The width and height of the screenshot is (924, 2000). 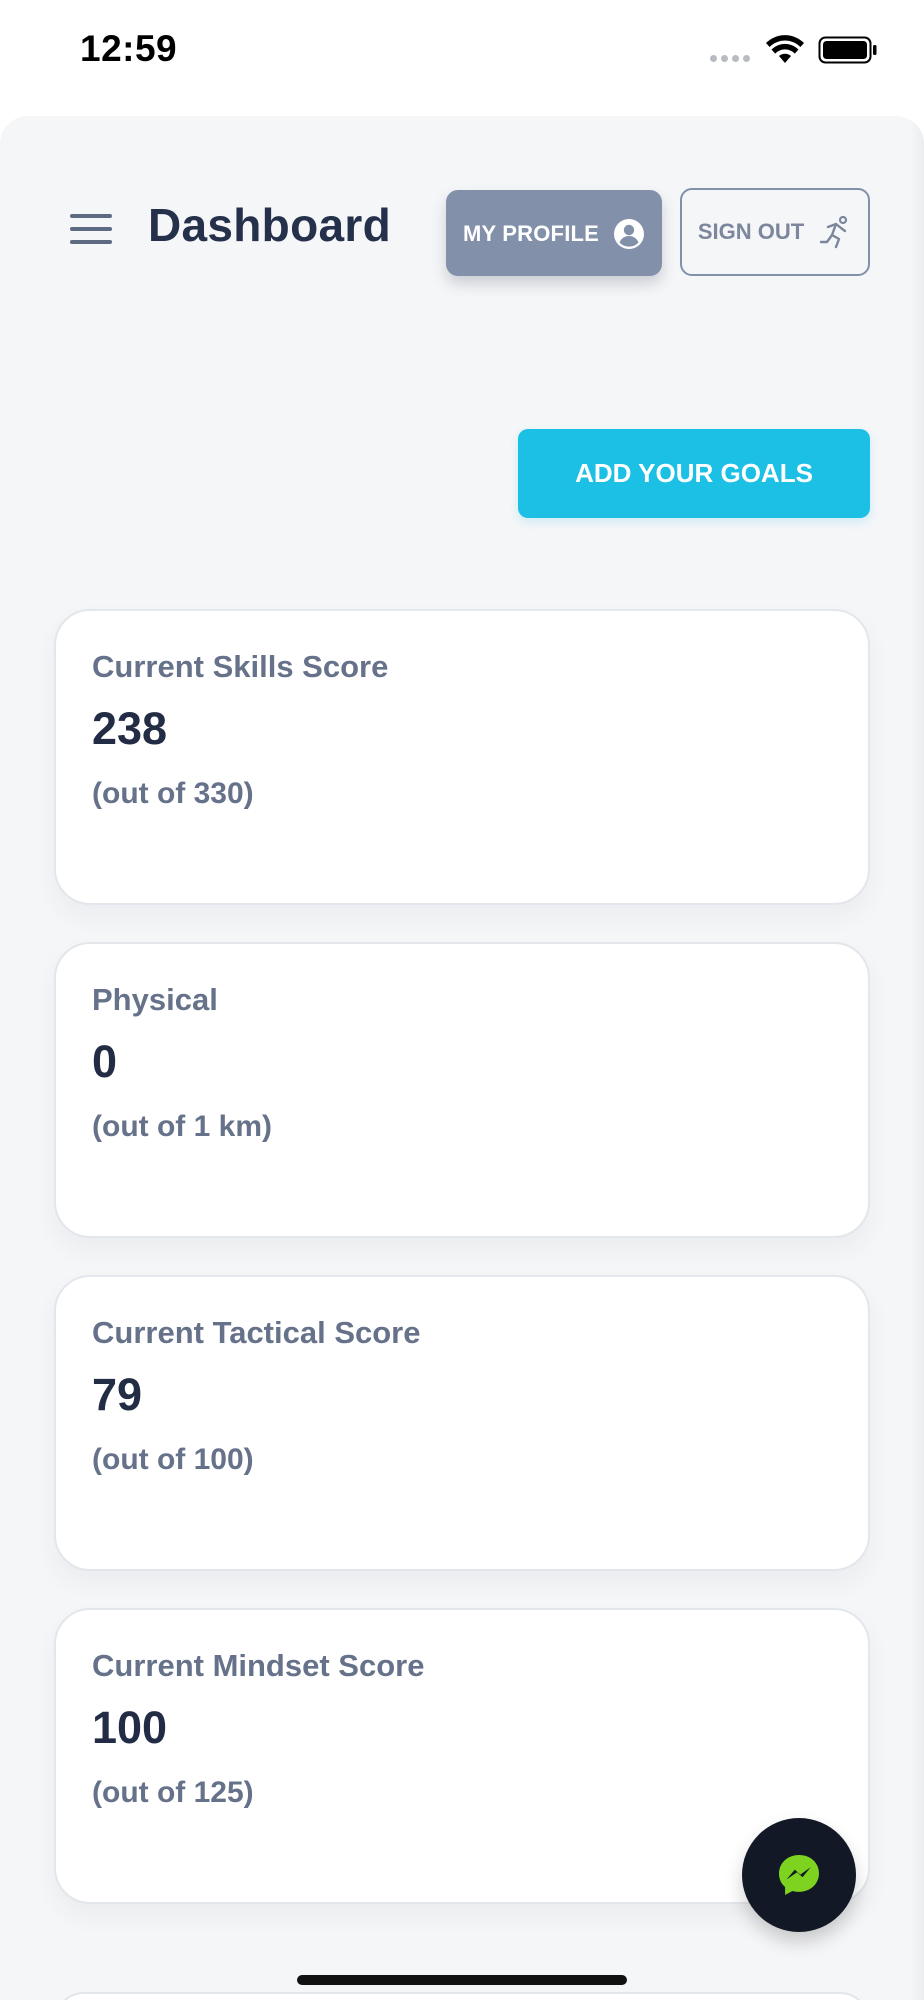 What do you see at coordinates (531, 233) in the screenshot?
I see `my-profile-label: MY PROFILE` at bounding box center [531, 233].